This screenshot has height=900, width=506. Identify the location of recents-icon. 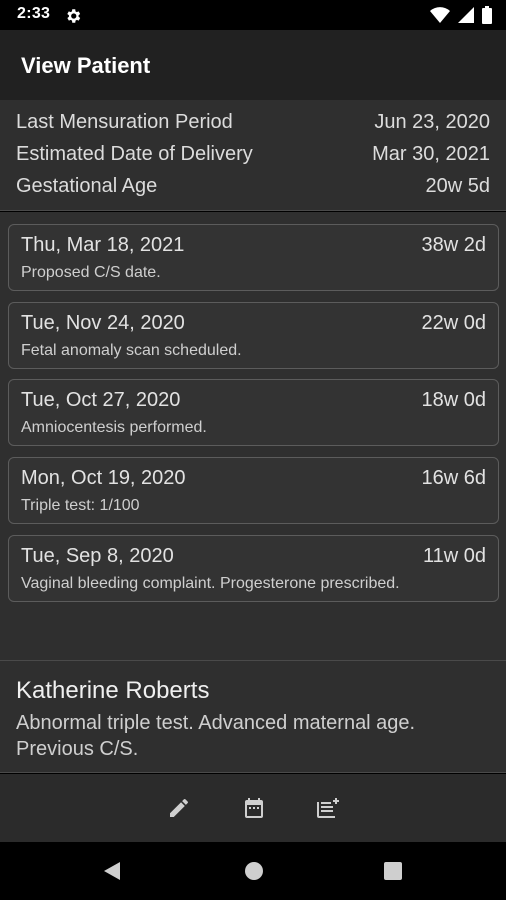
(393, 871).